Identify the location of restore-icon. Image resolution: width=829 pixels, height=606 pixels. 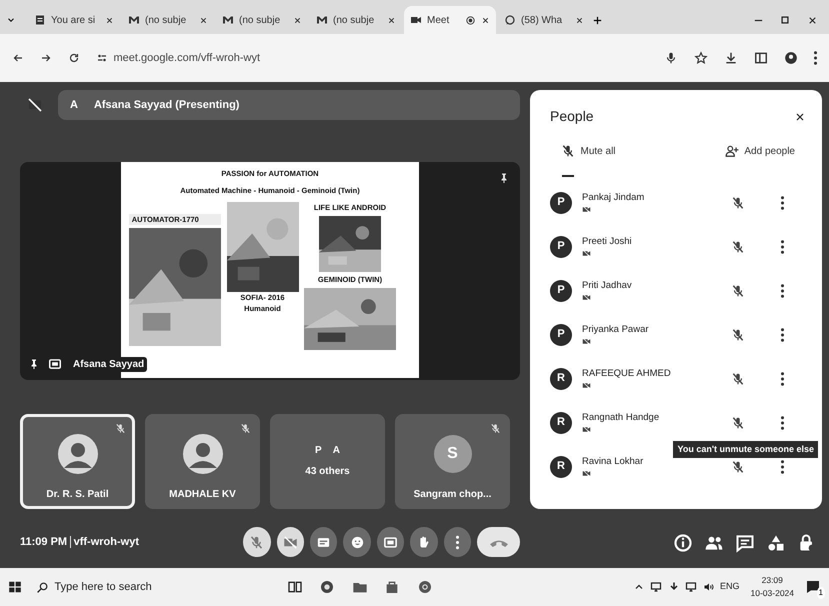
(785, 20).